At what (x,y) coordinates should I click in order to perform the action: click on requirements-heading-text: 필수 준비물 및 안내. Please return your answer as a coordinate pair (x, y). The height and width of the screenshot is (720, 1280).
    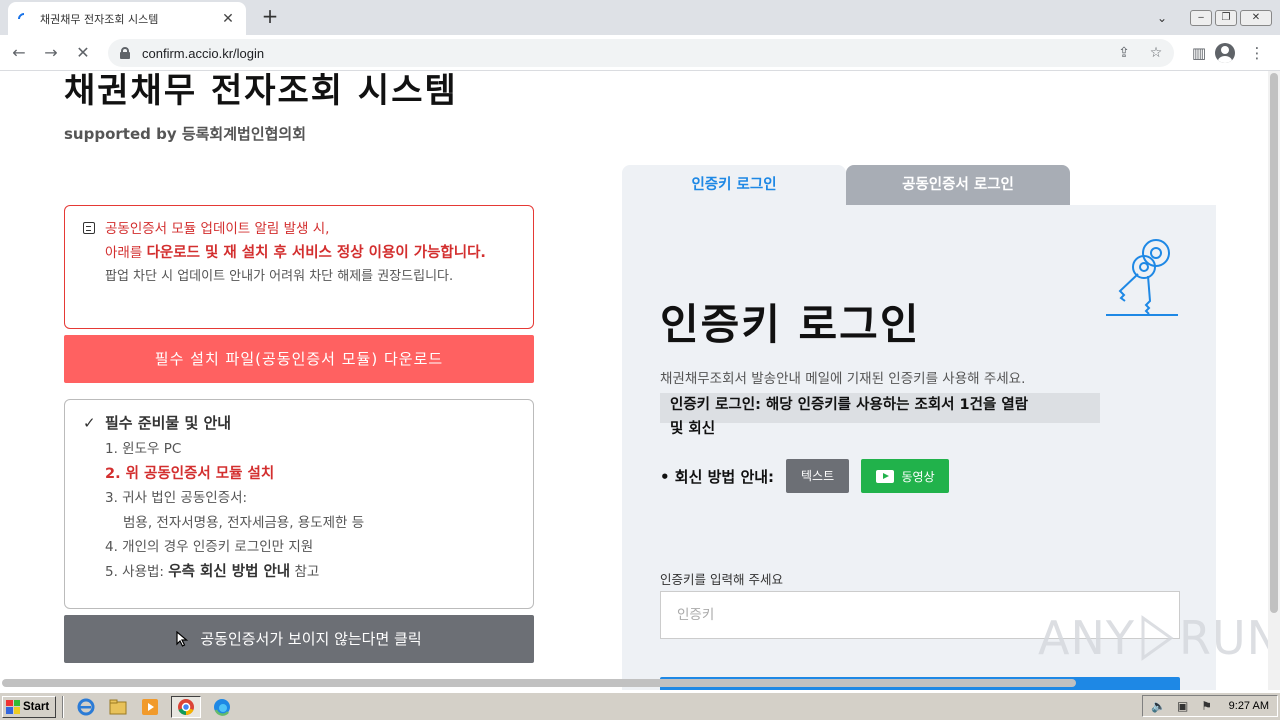
    Looking at the image, I should click on (168, 423).